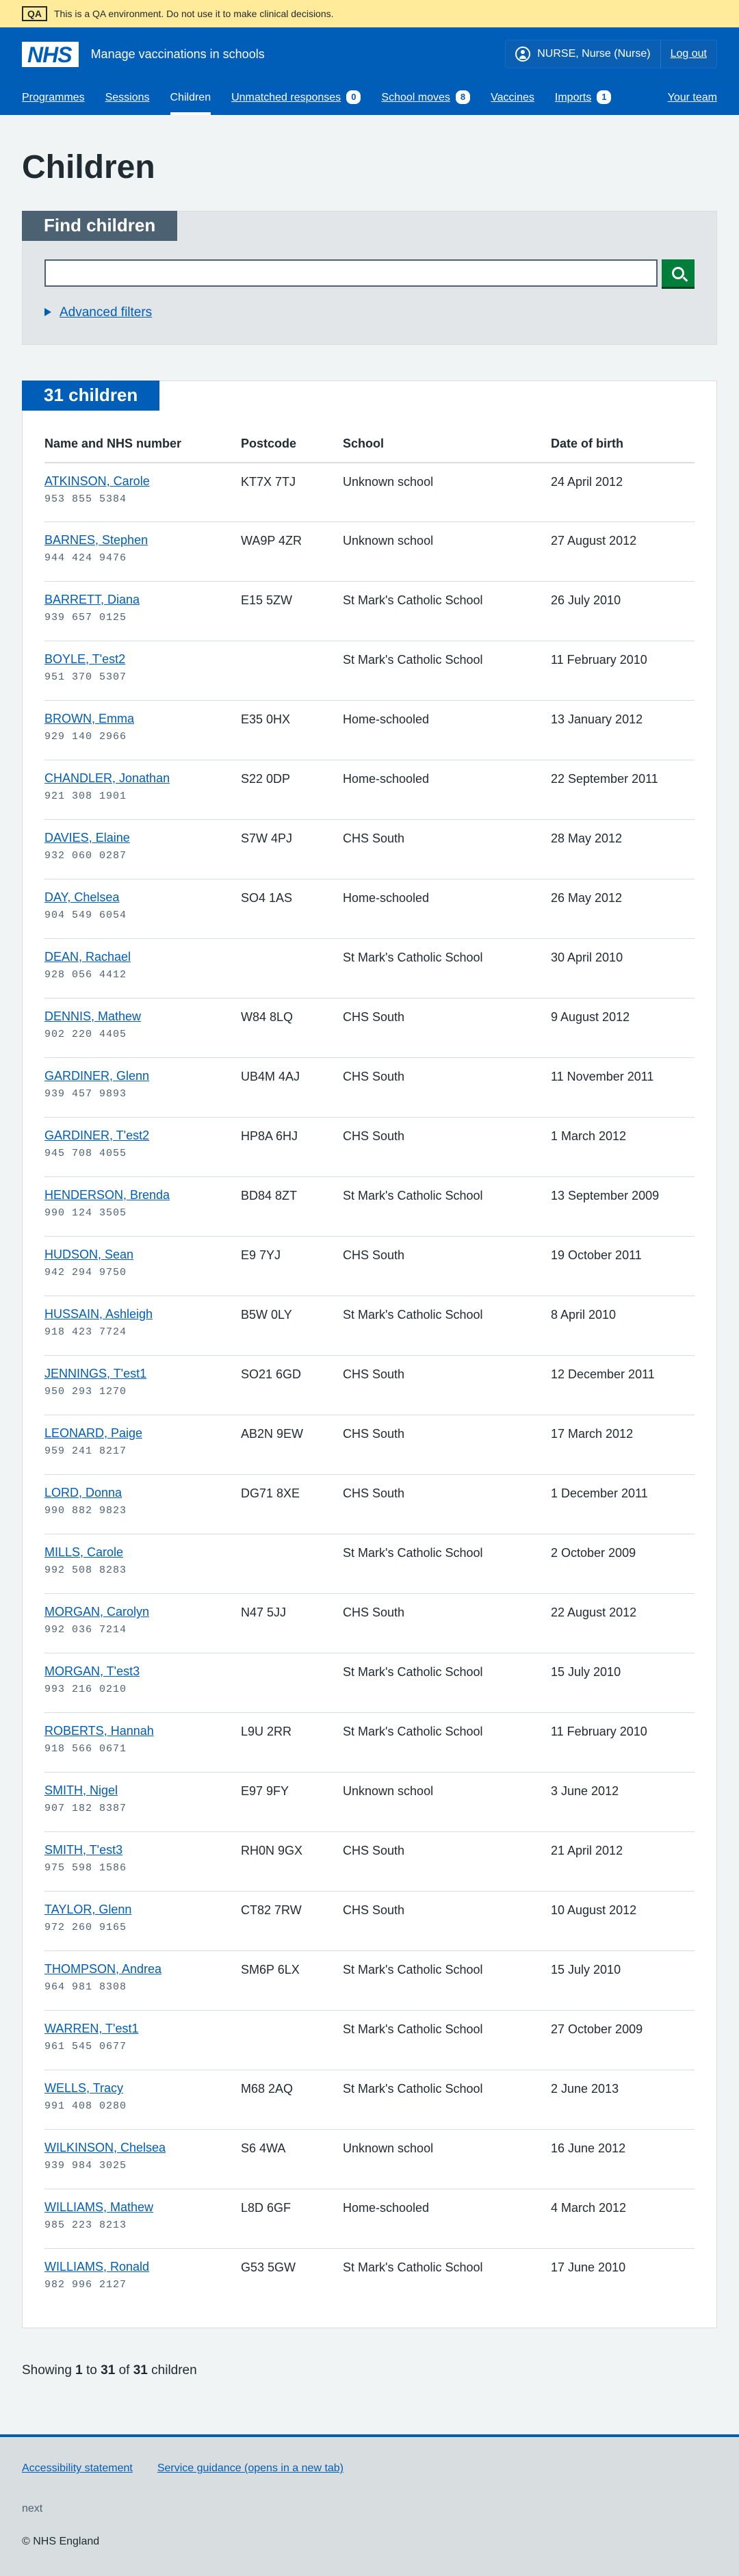 The height and width of the screenshot is (2576, 739). What do you see at coordinates (142, 540) in the screenshot?
I see `child-name-link: BARNES, Stephen` at bounding box center [142, 540].